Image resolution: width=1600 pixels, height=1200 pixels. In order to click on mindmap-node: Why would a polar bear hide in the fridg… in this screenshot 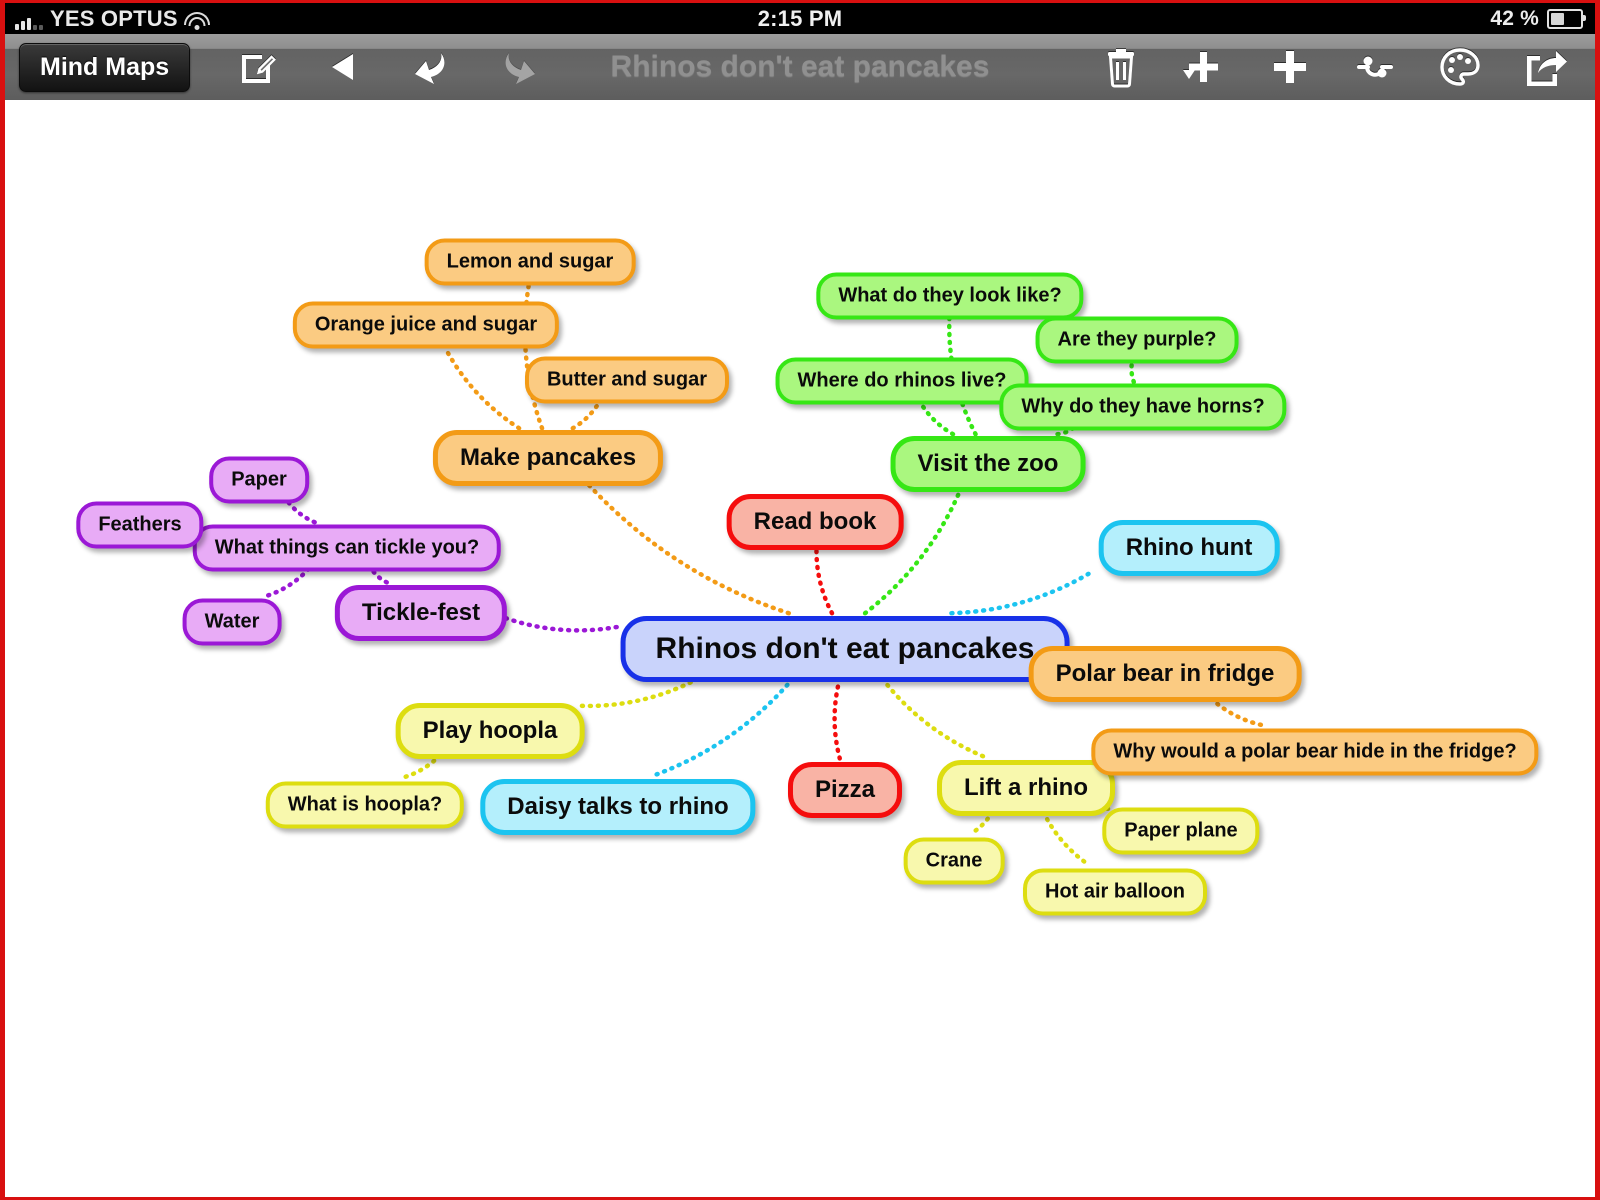, I will do `click(1315, 752)`.